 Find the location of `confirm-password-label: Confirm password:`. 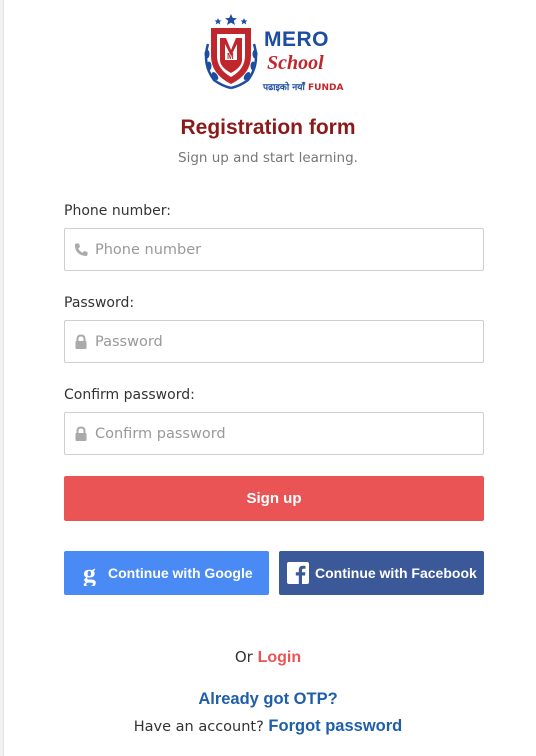

confirm-password-label: Confirm password: is located at coordinates (129, 395).